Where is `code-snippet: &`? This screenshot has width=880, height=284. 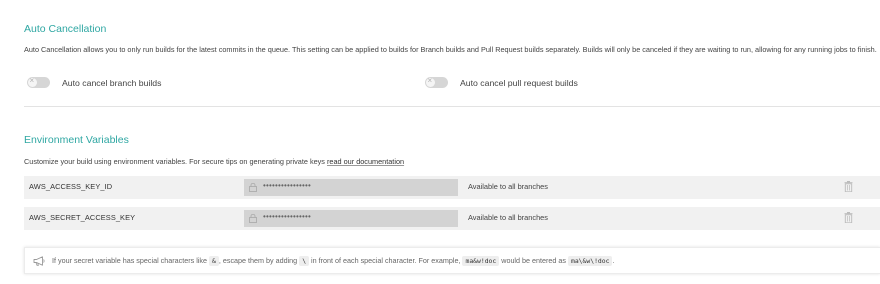
code-snippet: & is located at coordinates (214, 261).